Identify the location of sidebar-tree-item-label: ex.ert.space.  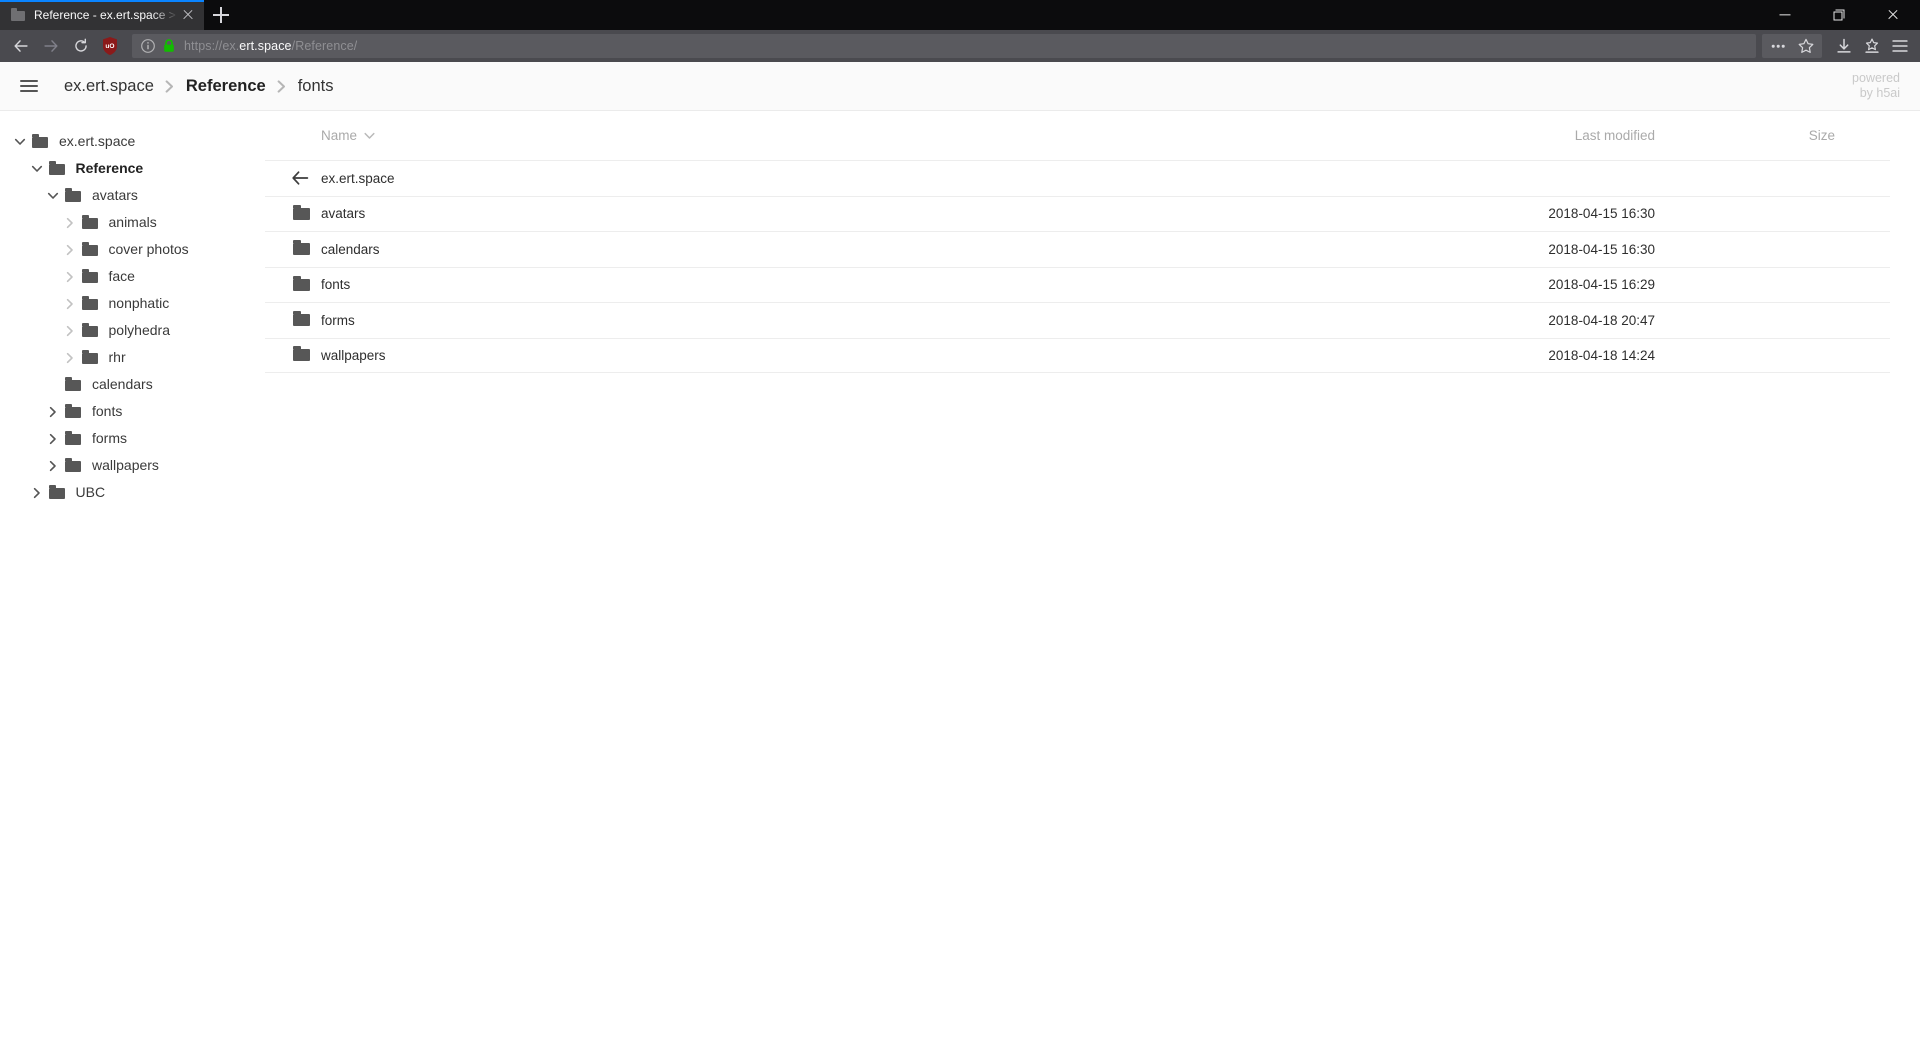
(97, 141).